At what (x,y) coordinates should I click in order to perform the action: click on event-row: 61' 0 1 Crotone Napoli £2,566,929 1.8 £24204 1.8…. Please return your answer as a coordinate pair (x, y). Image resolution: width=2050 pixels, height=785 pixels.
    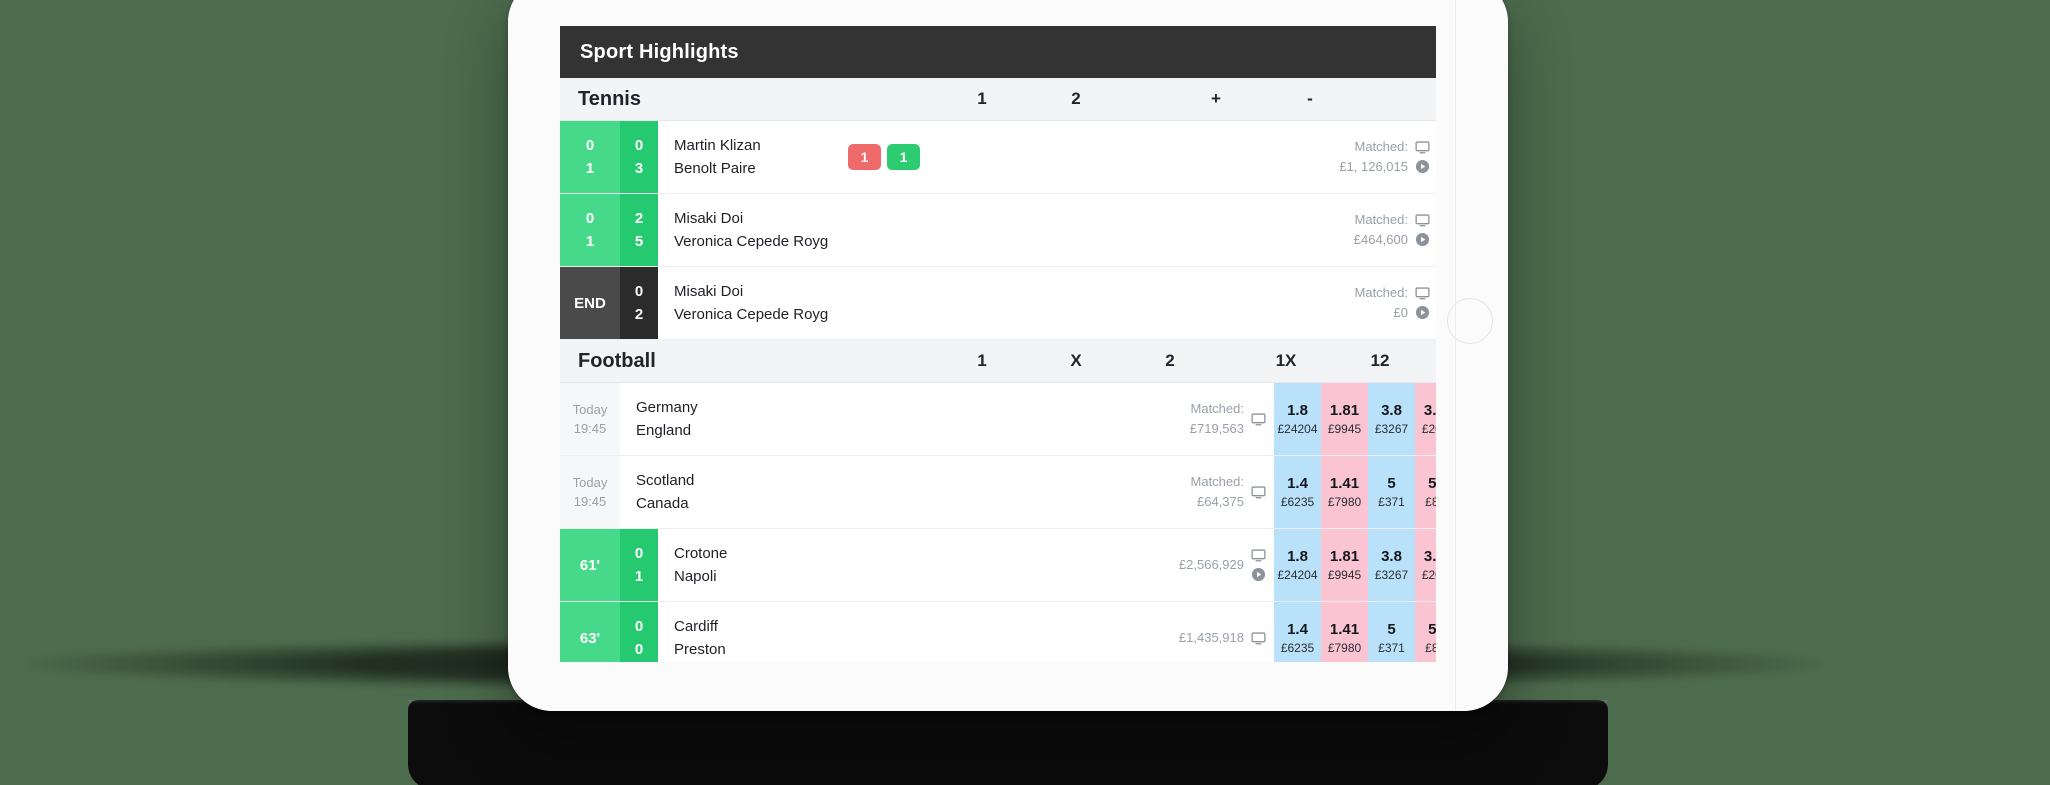
    Looking at the image, I should click on (998, 565).